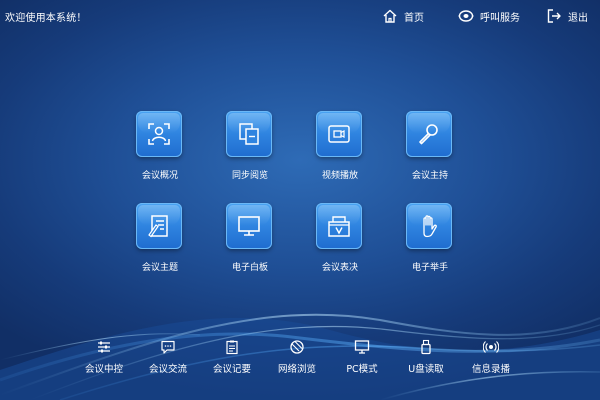 The width and height of the screenshot is (600, 400). I want to click on bottom-item-central-control: 会议中控, so click(104, 359).